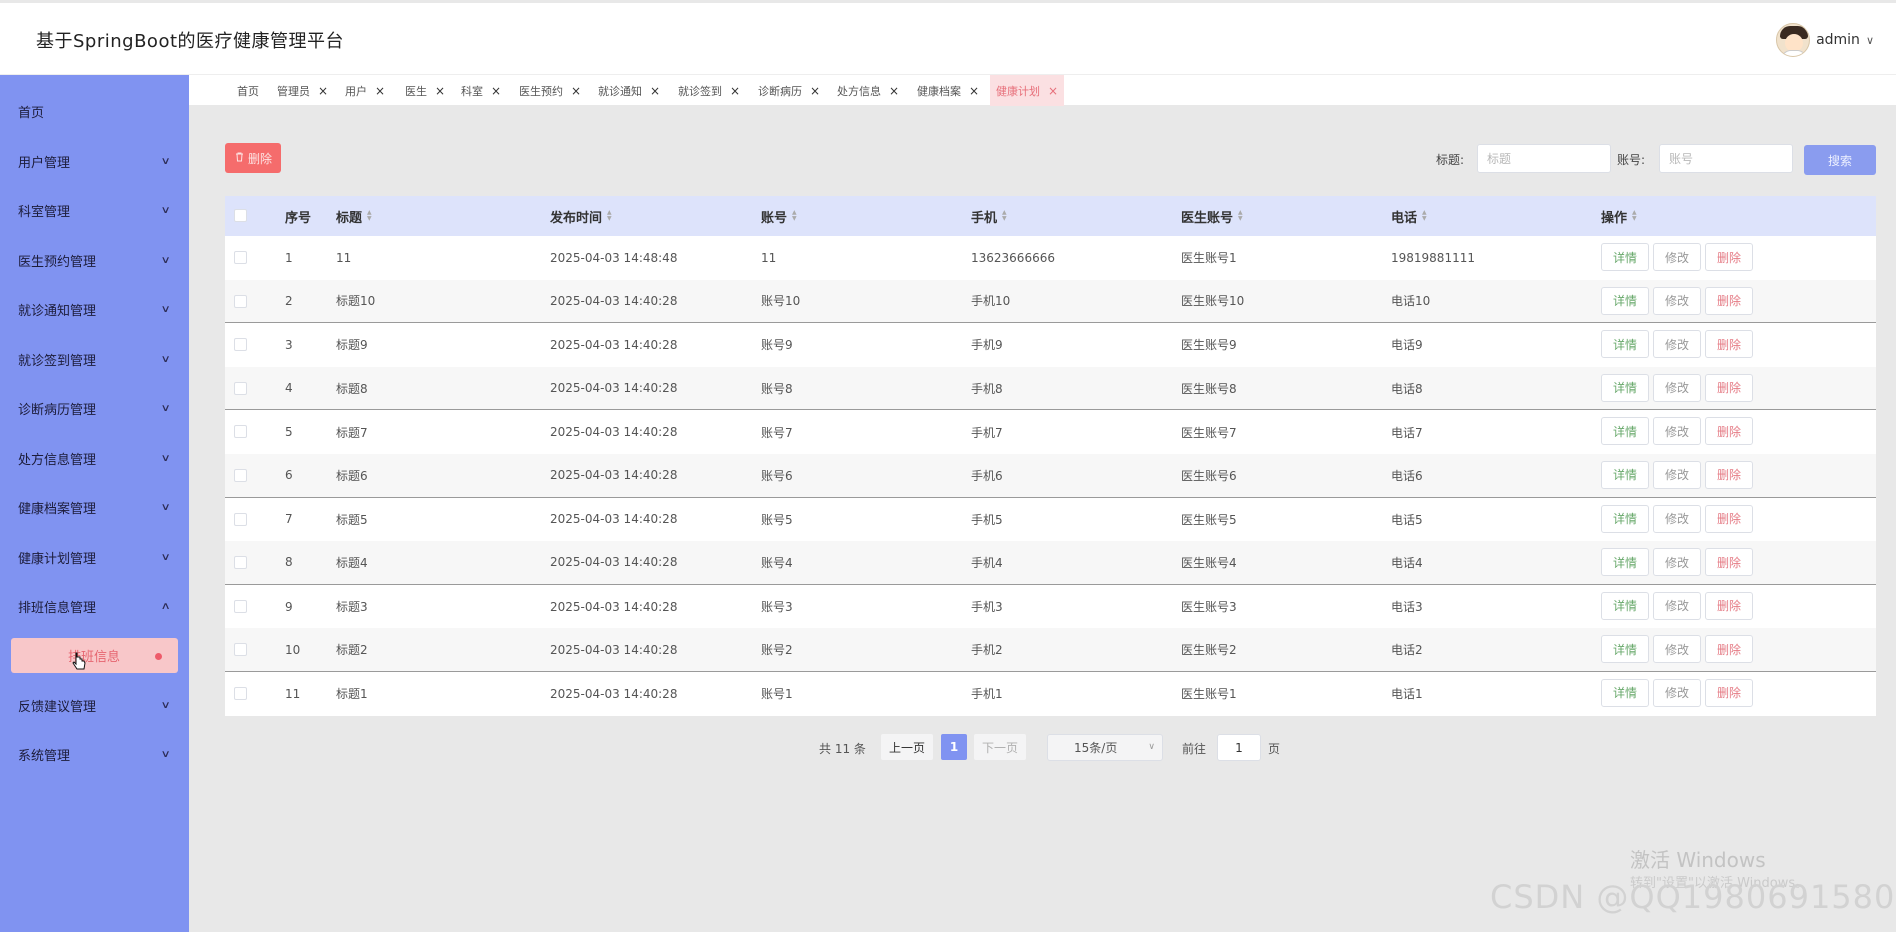  Describe the element at coordinates (1212, 216) in the screenshot. I see `column-header-5: 医生账号 ▲ ▼` at that location.